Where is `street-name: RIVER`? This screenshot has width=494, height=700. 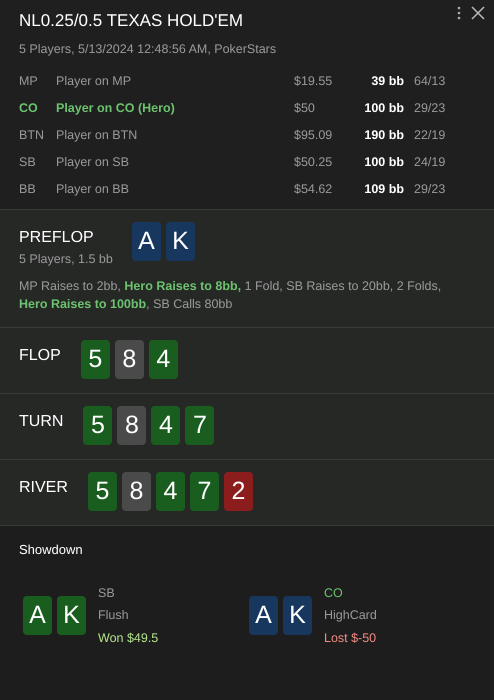
street-name: RIVER is located at coordinates (43, 488).